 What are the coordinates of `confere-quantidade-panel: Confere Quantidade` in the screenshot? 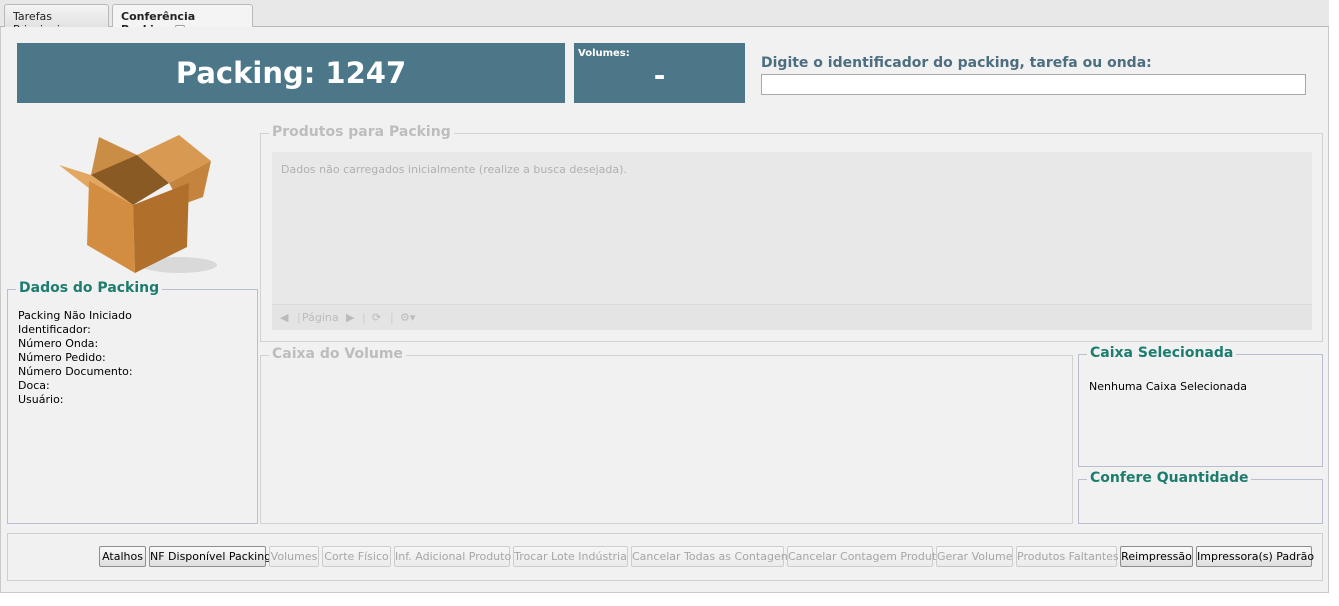 It's located at (1200, 497).